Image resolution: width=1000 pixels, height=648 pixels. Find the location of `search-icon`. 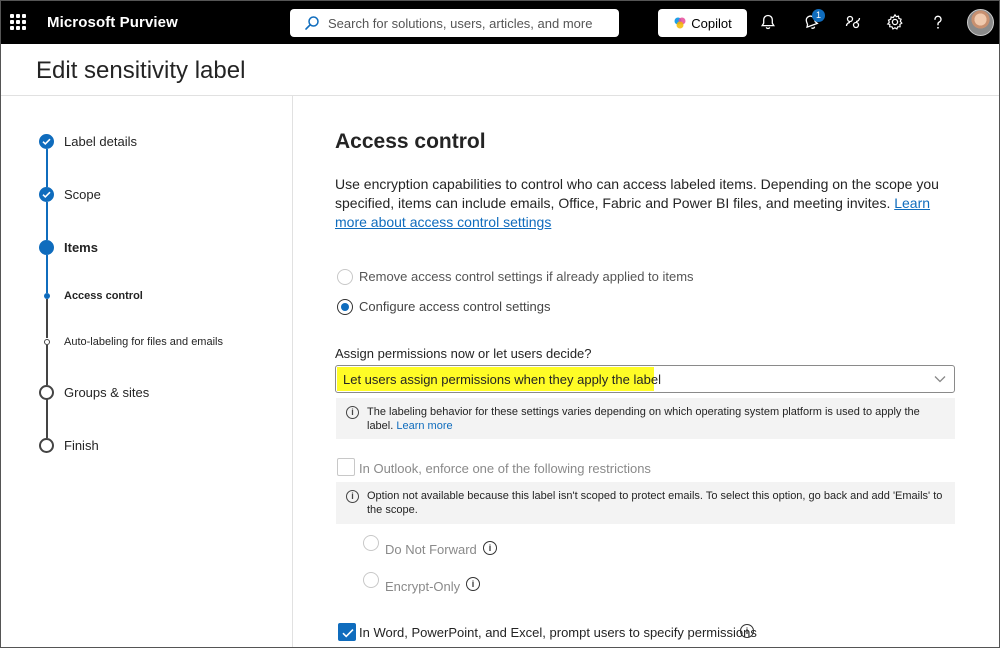

search-icon is located at coordinates (312, 23).